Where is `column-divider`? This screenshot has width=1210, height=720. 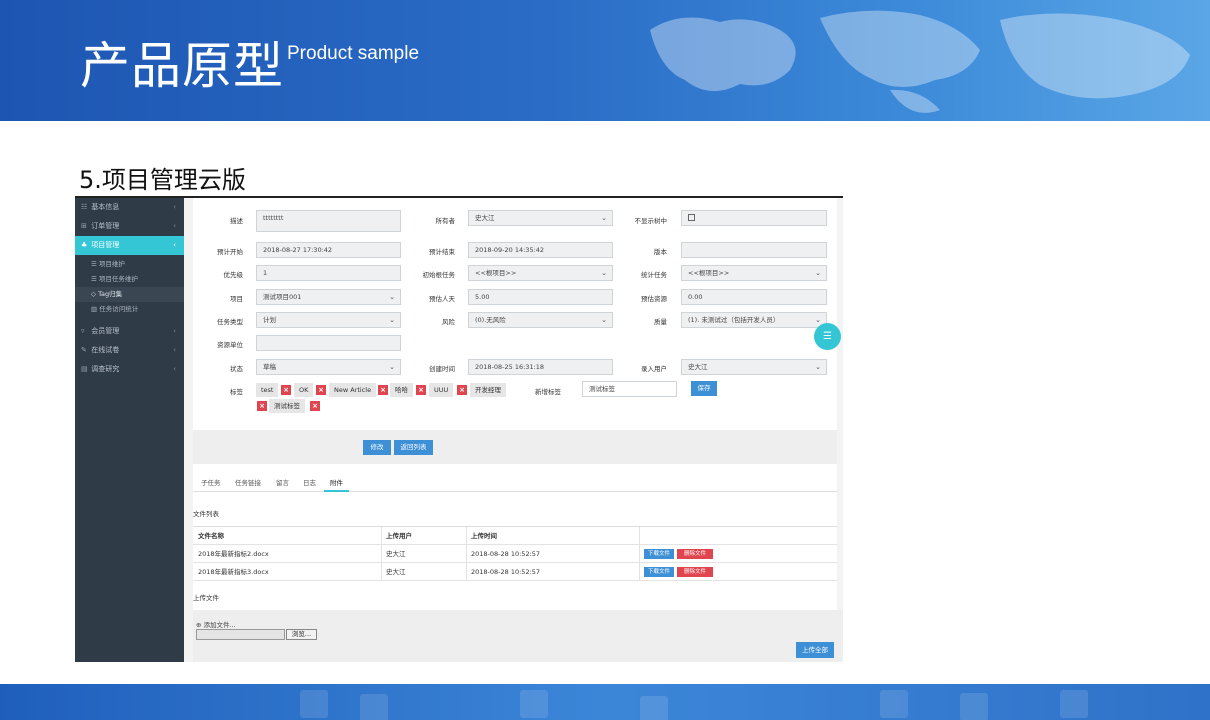
column-divider is located at coordinates (640, 554).